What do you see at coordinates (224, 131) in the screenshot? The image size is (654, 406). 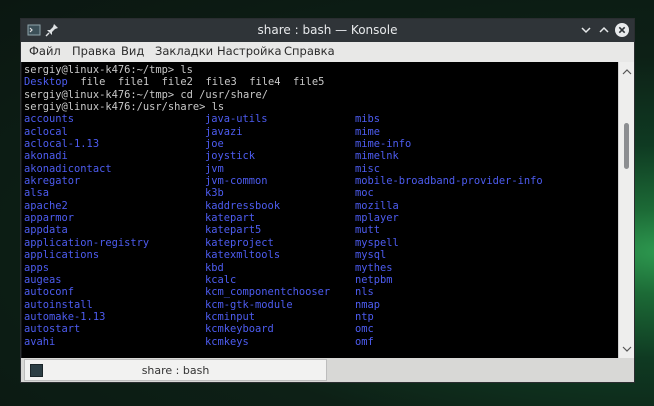 I see `directory-entry: javazi` at bounding box center [224, 131].